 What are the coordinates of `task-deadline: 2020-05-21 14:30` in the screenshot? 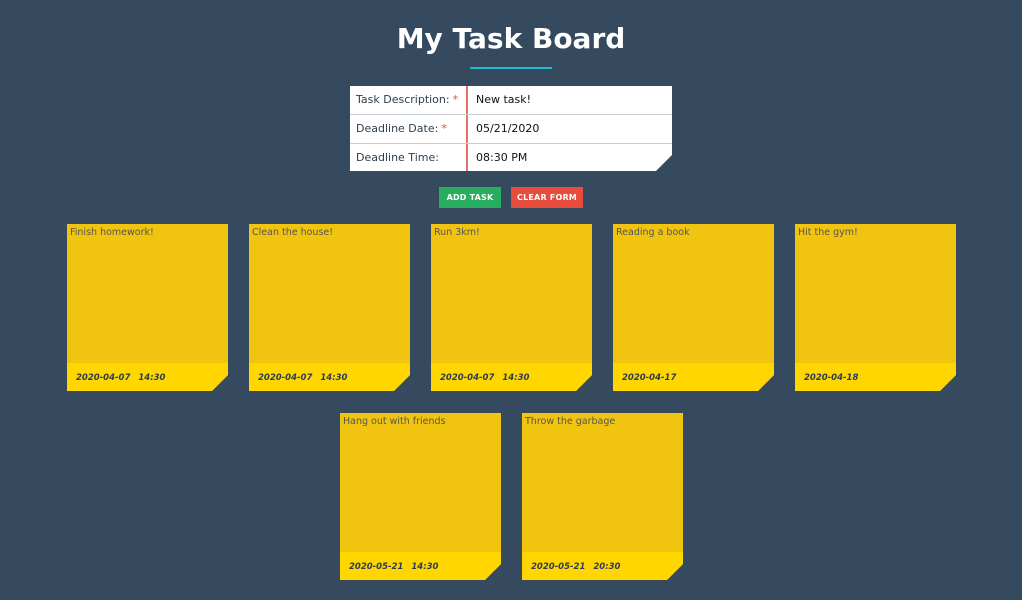 It's located at (393, 567).